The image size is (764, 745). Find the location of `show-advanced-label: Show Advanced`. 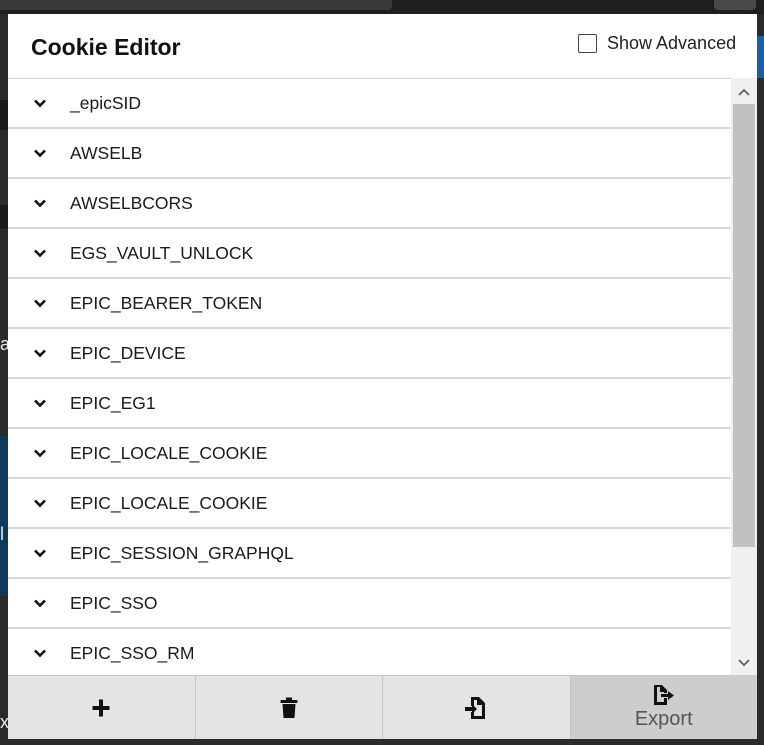

show-advanced-label: Show Advanced is located at coordinates (672, 42).